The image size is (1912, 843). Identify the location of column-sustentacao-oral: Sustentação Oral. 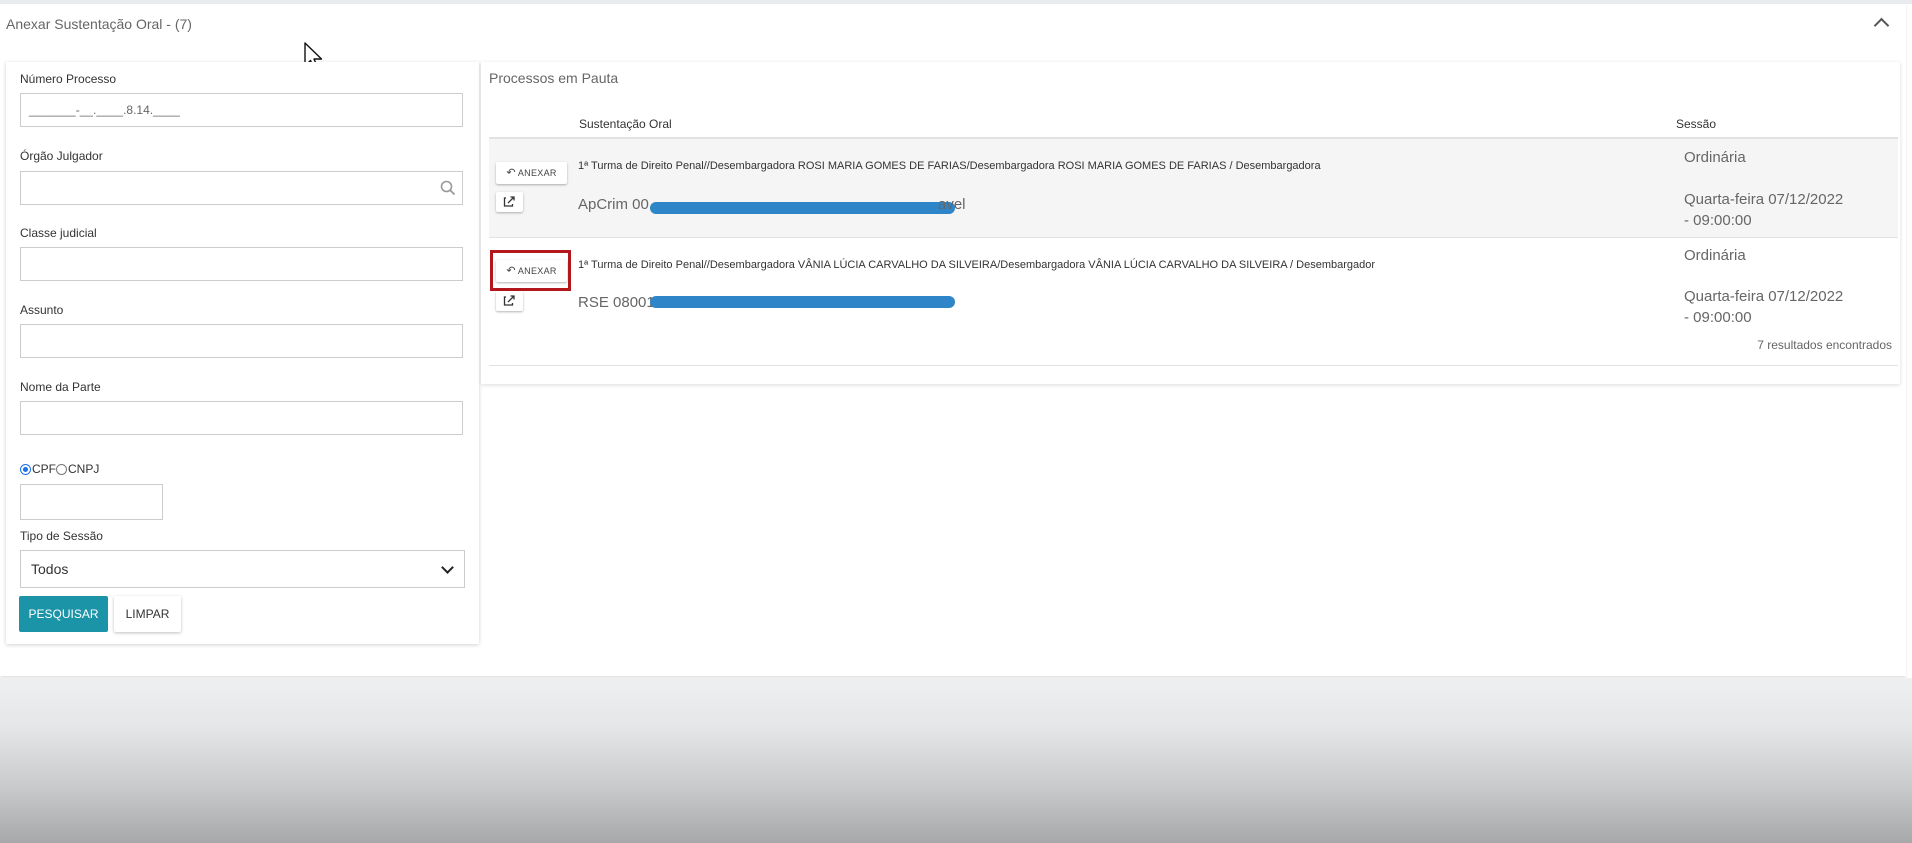
(625, 124).